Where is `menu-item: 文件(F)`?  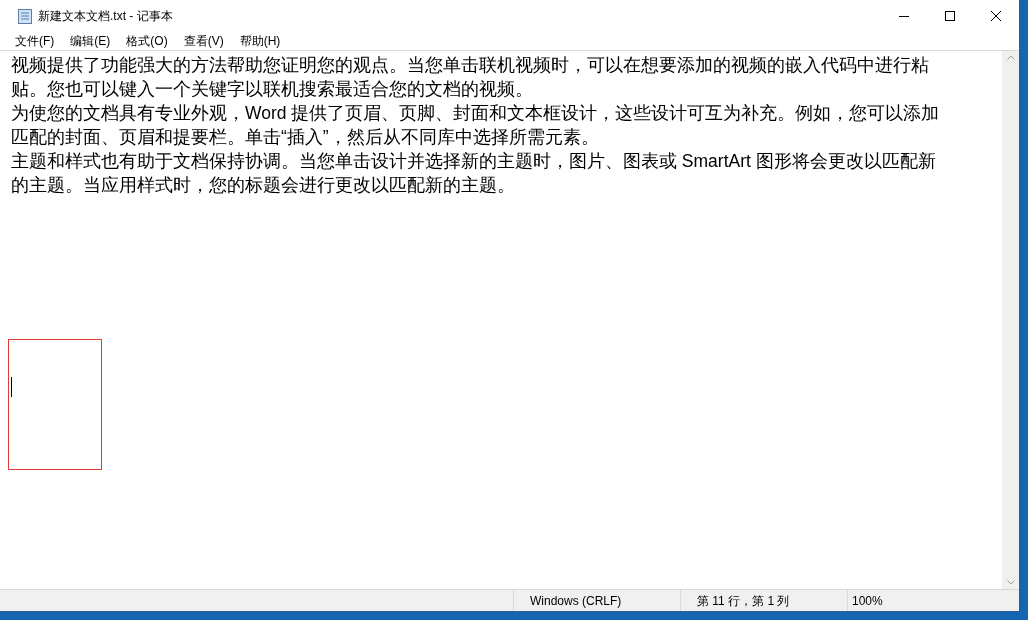 menu-item: 文件(F) is located at coordinates (35, 41).